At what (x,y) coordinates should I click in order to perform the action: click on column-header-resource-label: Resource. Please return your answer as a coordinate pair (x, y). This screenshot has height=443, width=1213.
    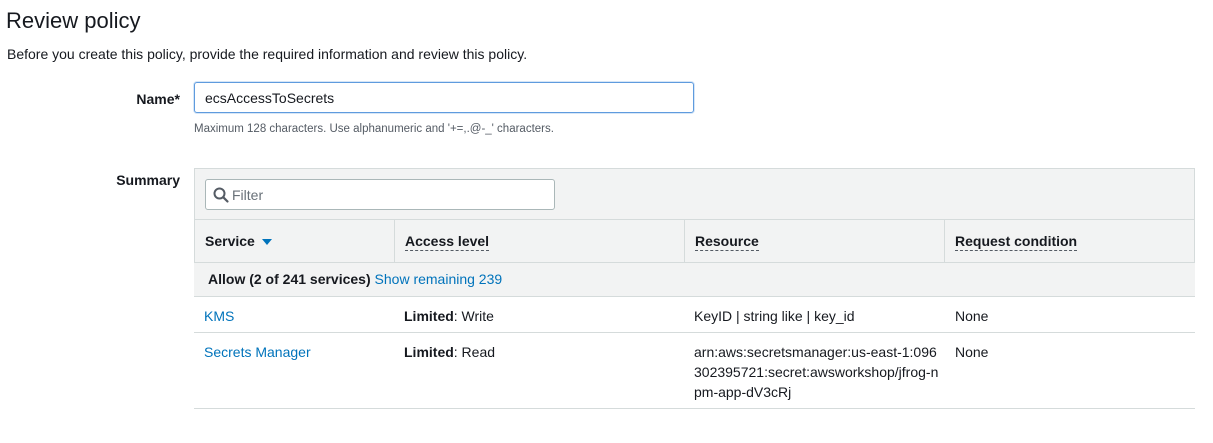
    Looking at the image, I should click on (727, 242).